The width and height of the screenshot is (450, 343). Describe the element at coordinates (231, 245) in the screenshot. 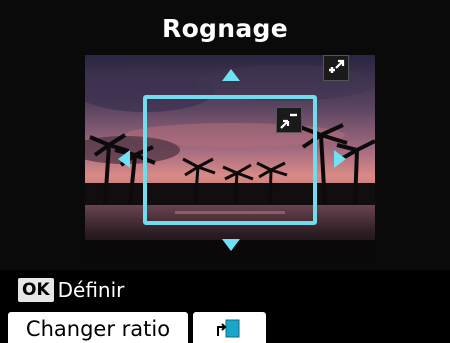

I see `triangle-down-icon` at that location.